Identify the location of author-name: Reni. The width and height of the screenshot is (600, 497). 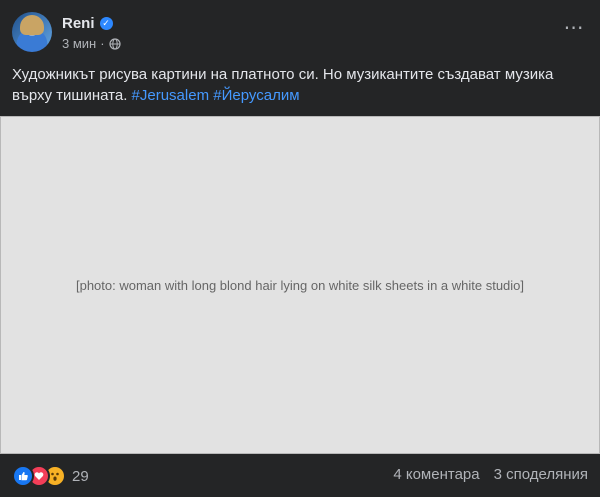
(78, 23).